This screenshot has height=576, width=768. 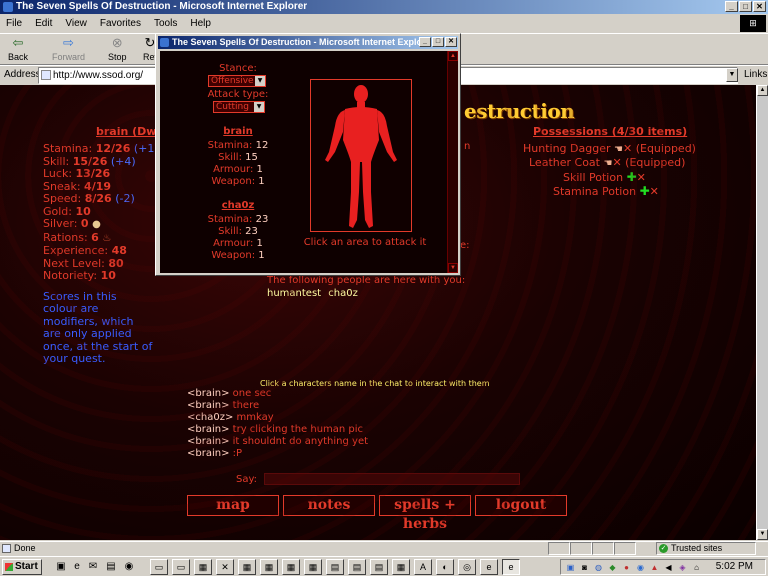 What do you see at coordinates (755, 74) in the screenshot?
I see `links-button: Links` at bounding box center [755, 74].